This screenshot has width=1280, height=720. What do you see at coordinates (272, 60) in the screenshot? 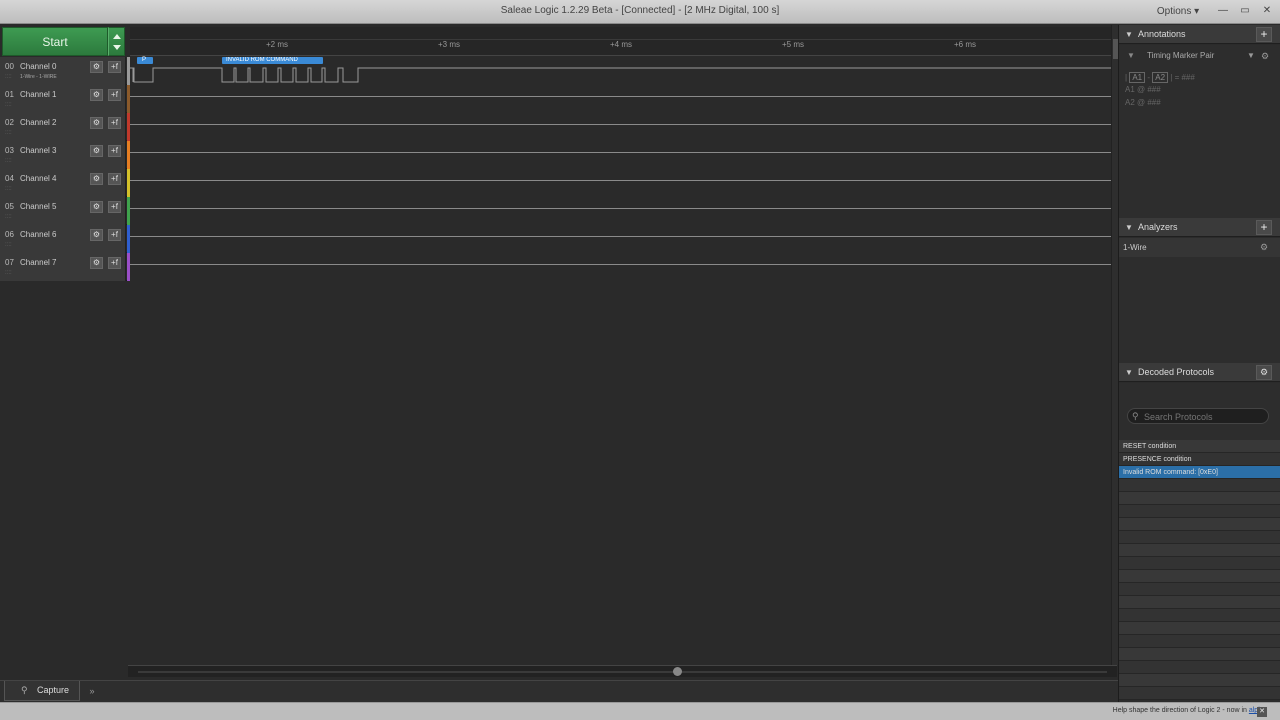
I see `rom-command-bubble: INVALID ROM COMMAND` at bounding box center [272, 60].